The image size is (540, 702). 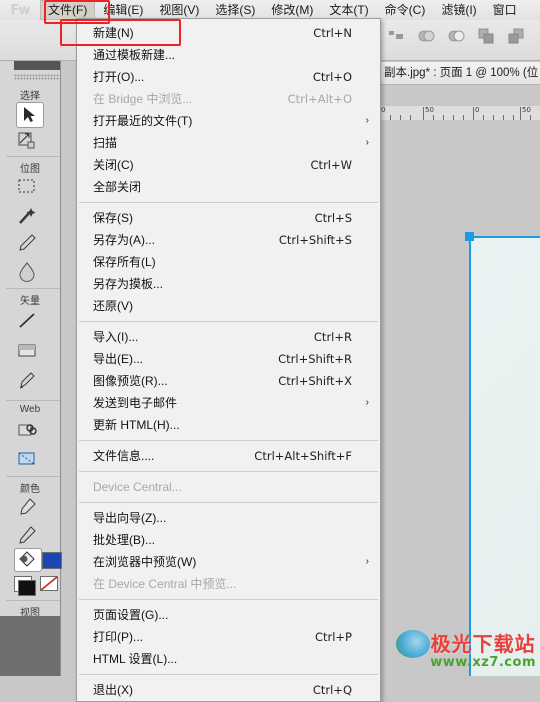 I want to click on menu-item-shortcut: Ctrl+Alt+Shift+F, so click(x=303, y=456).